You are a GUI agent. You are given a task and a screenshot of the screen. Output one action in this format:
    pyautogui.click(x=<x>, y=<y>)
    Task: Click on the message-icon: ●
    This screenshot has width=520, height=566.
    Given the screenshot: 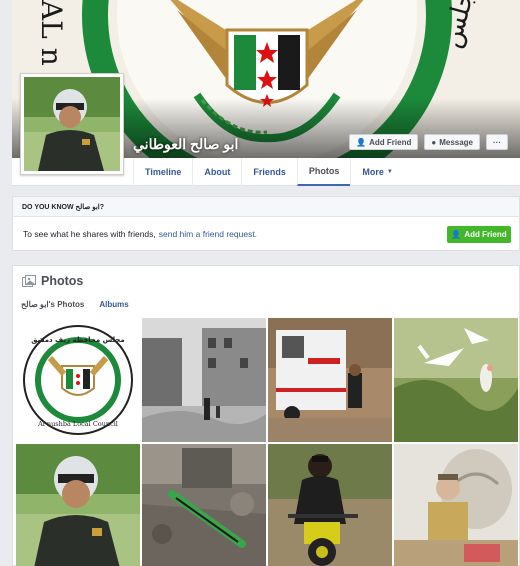 What is the action you would take?
    pyautogui.click(x=434, y=142)
    